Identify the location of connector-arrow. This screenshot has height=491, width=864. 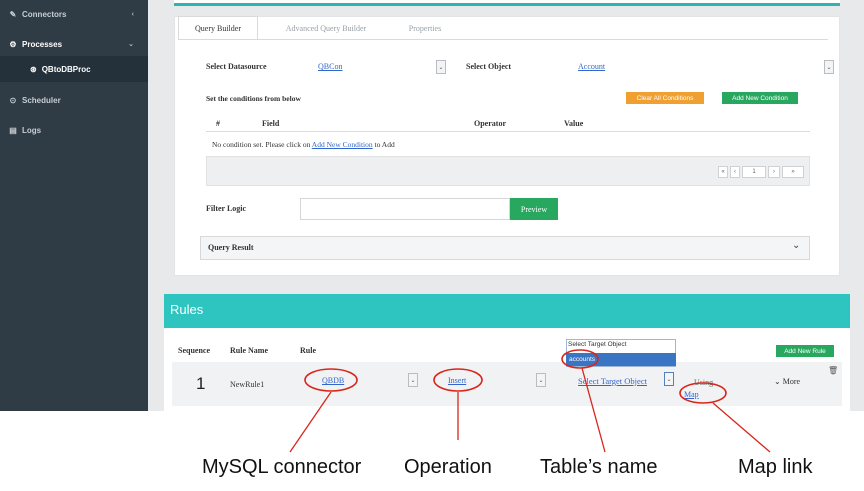
(310, 422).